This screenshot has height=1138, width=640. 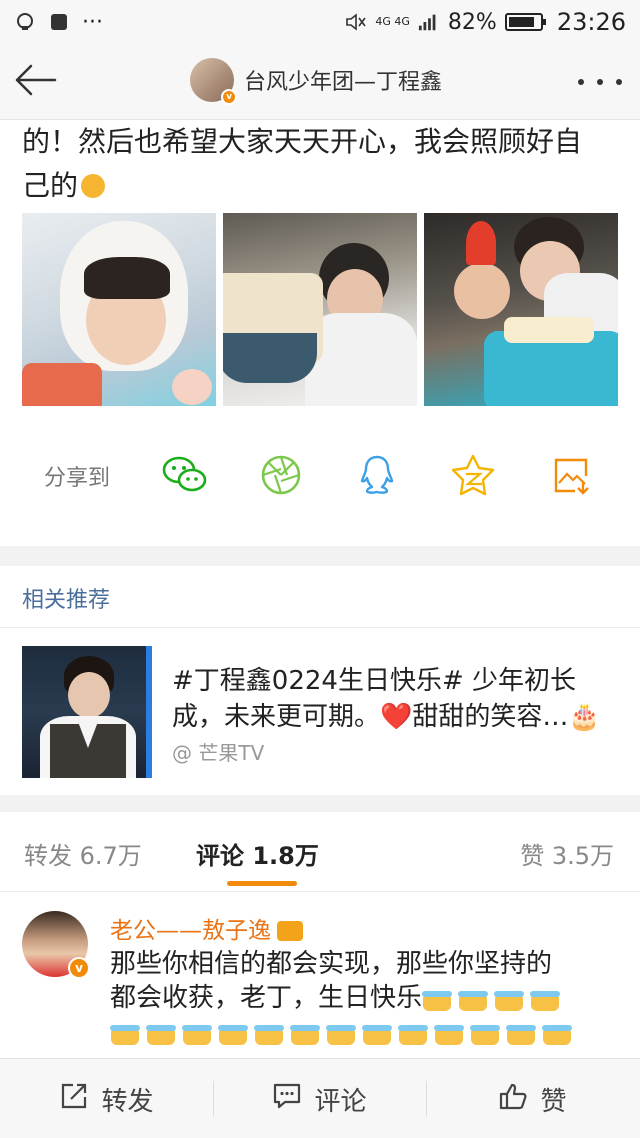 I want to click on child-face-shape, so click(x=482, y=291).